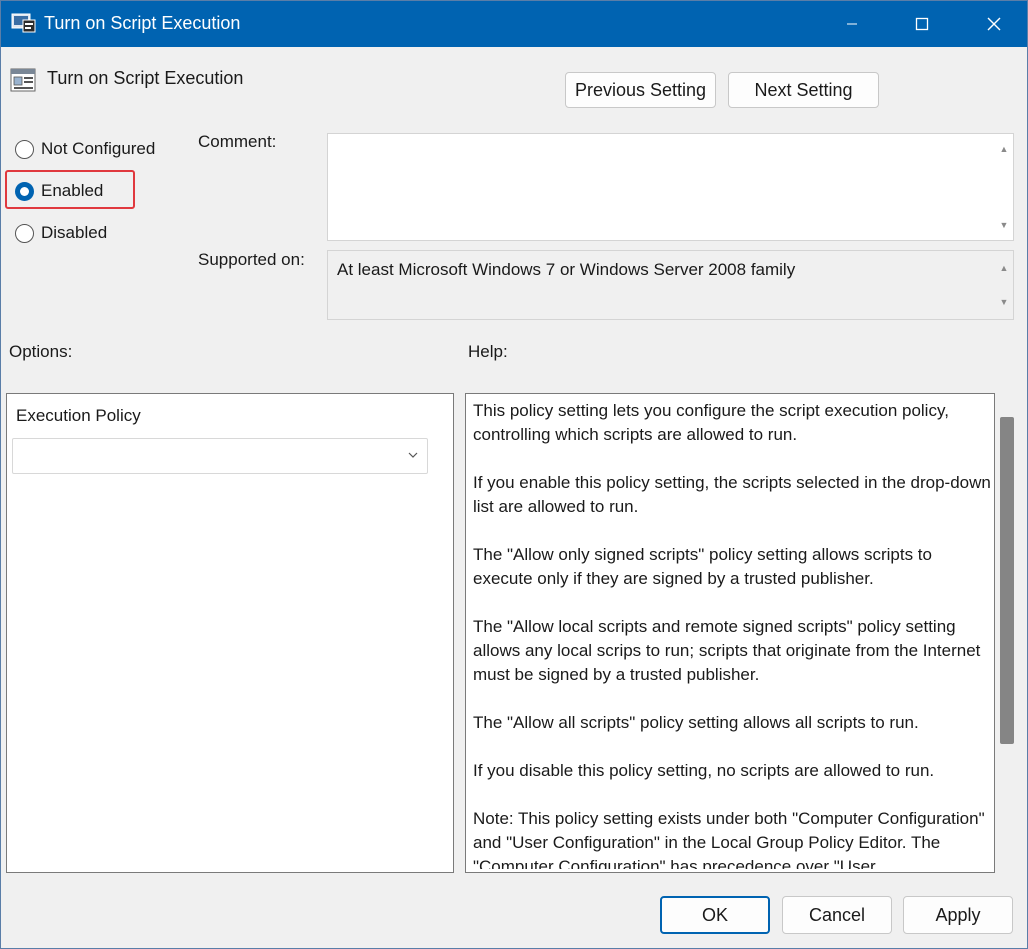 The width and height of the screenshot is (1028, 949). What do you see at coordinates (1007, 580) in the screenshot?
I see `help-scrollbar-thumb` at bounding box center [1007, 580].